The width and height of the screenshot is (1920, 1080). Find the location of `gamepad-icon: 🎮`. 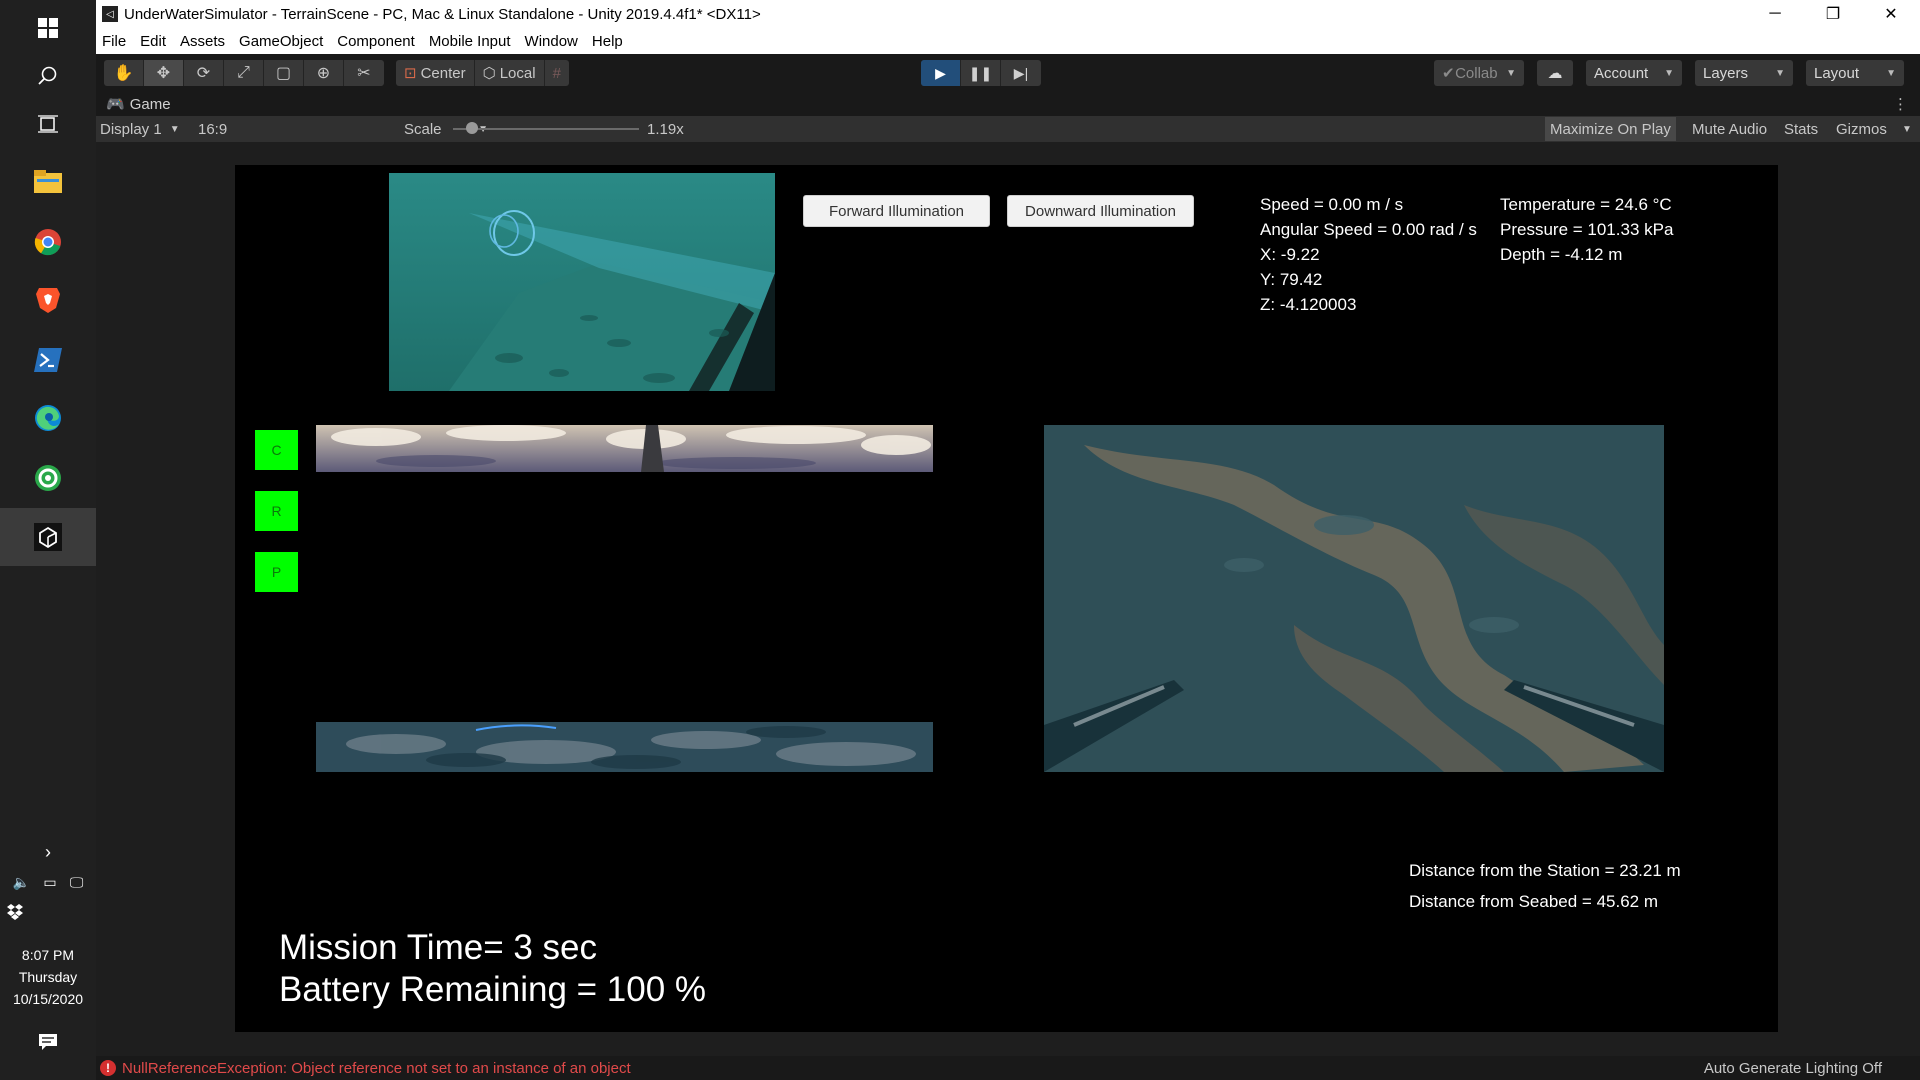

gamepad-icon: 🎮 is located at coordinates (115, 104).